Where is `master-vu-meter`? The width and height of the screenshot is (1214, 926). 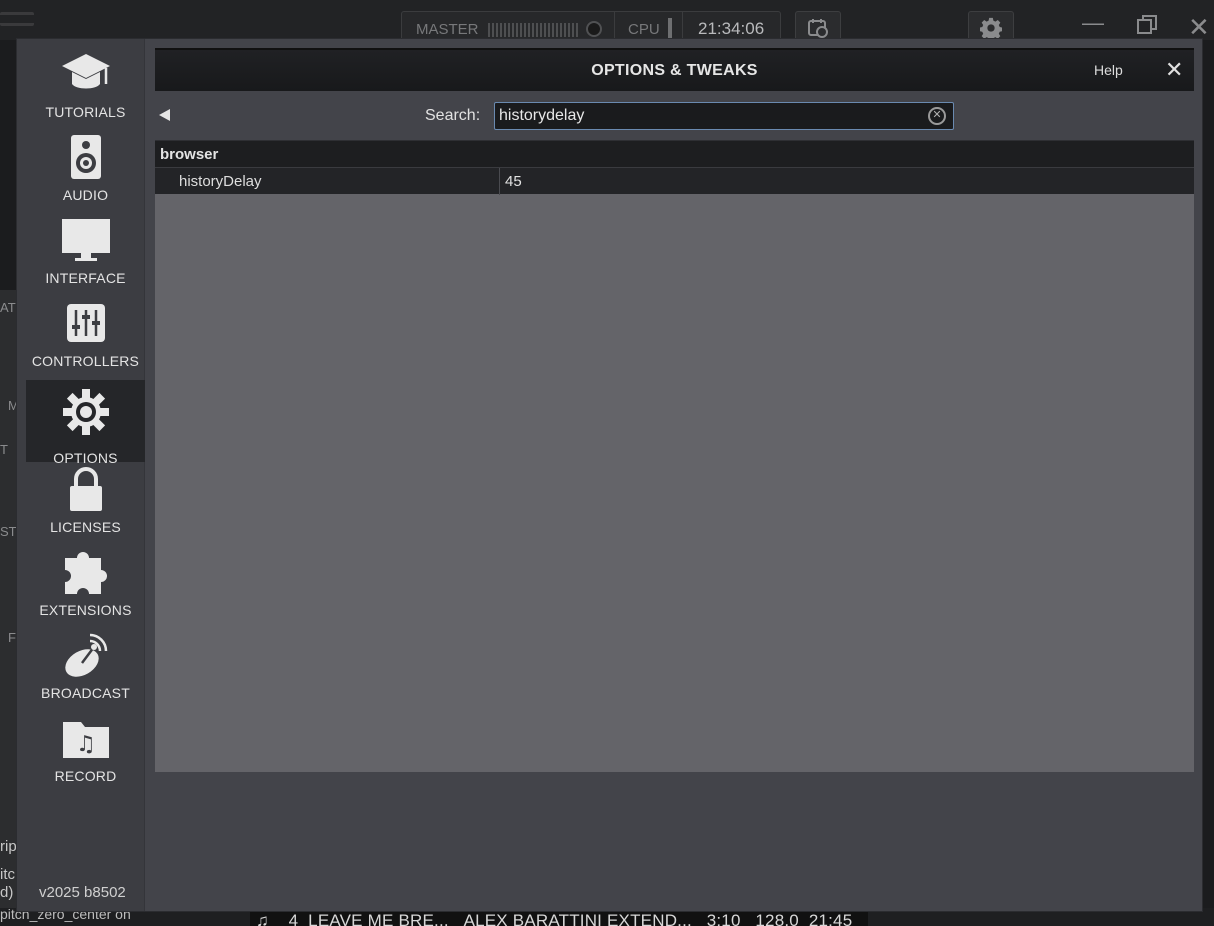 master-vu-meter is located at coordinates (534, 30).